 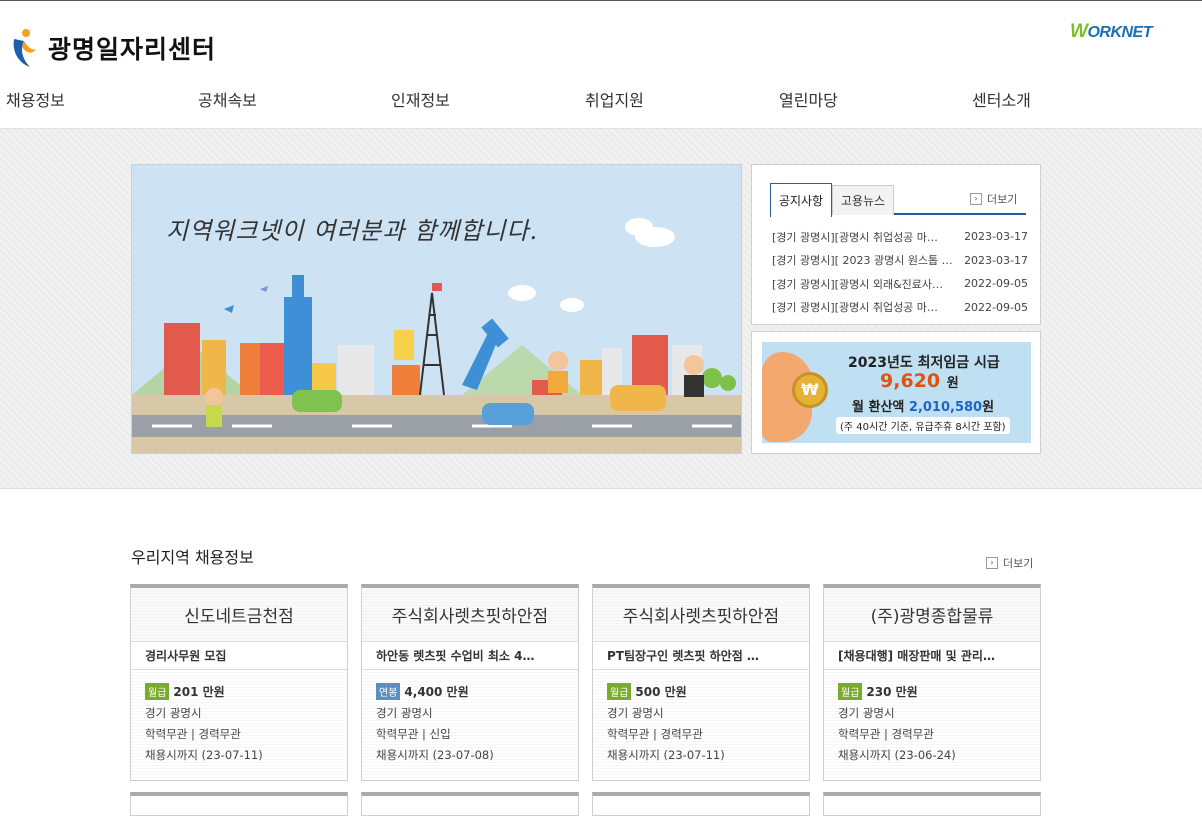 I want to click on notice-more-link: › 더보기, so click(x=993, y=199).